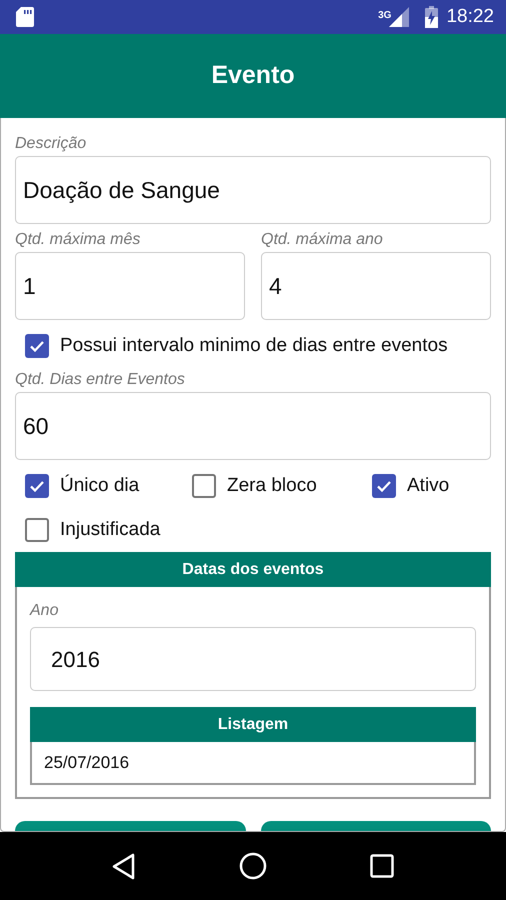 The image size is (506, 900). Describe the element at coordinates (322, 240) in the screenshot. I see `field-label: Qtd. máxima ano` at that location.